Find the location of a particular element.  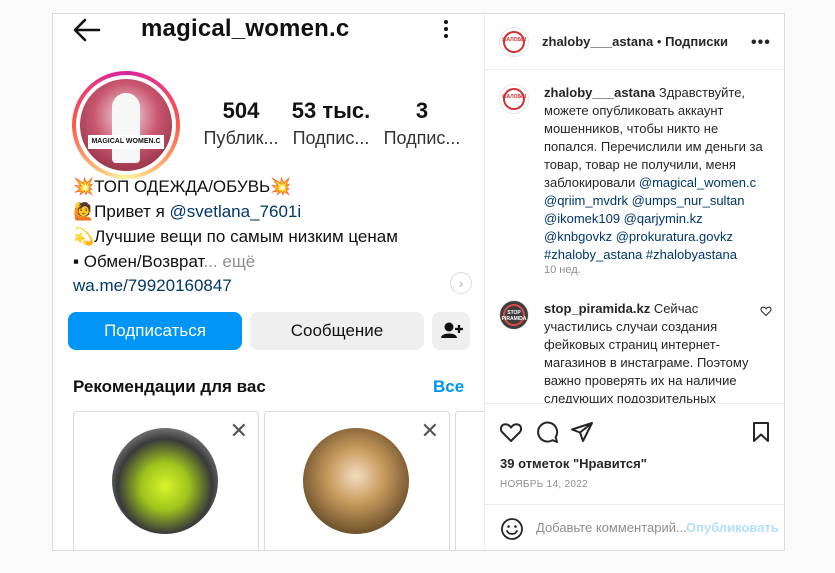

comment-bubble-icon is located at coordinates (547, 432).